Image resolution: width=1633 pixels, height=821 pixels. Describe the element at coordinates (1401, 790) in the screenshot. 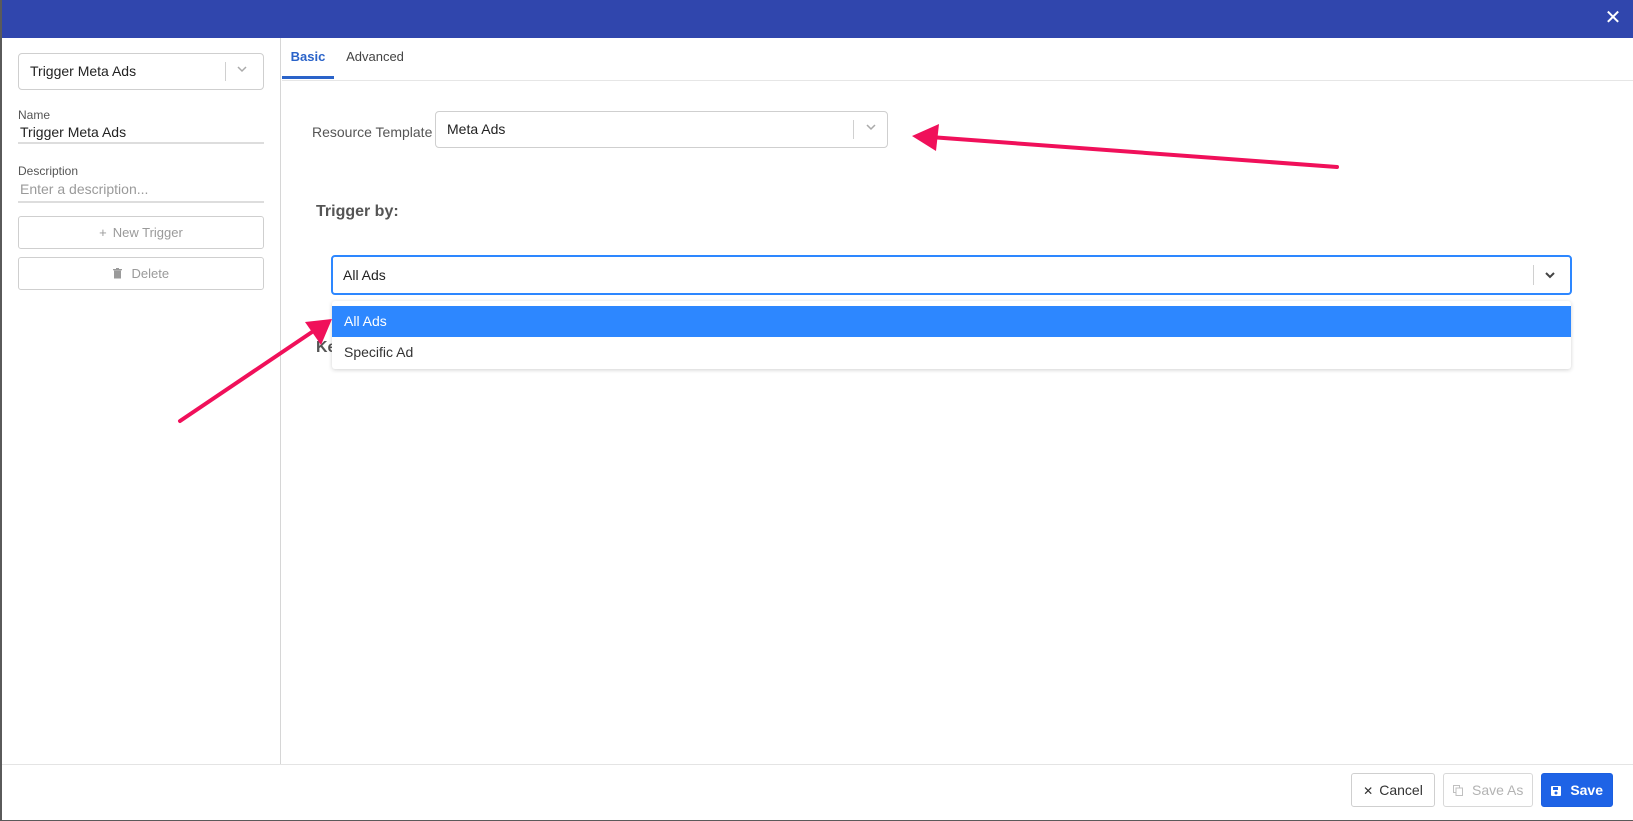

I see `cancel-label: Cancel` at that location.